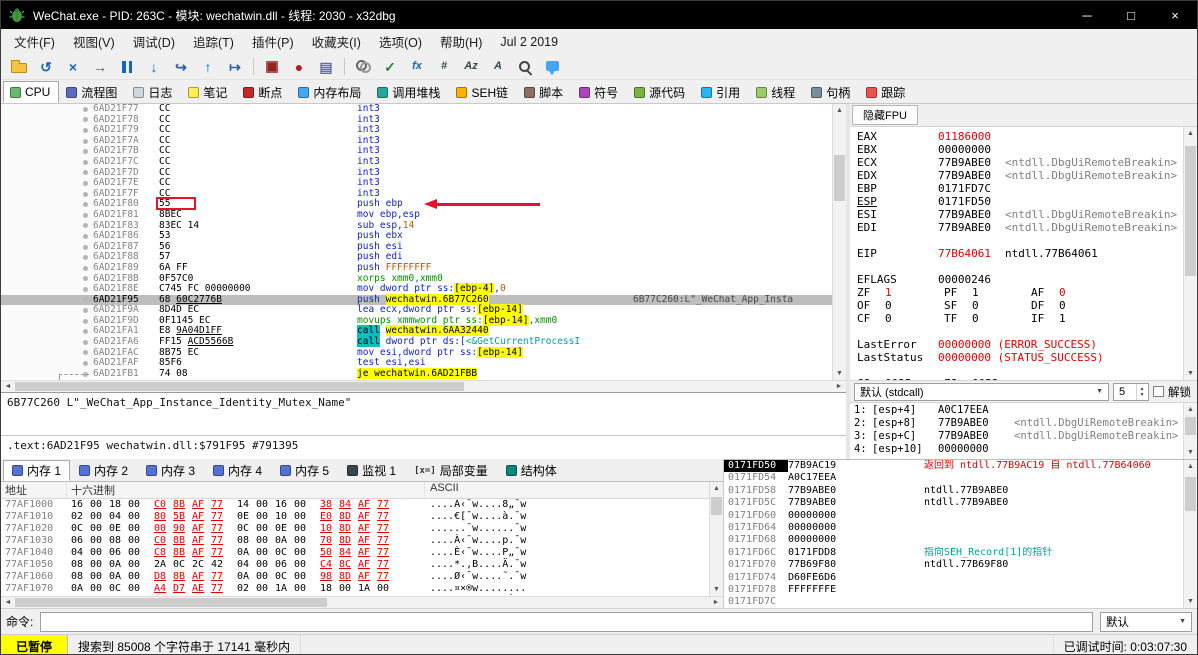 This screenshot has width=1198, height=655. What do you see at coordinates (1016, 188) in the screenshot?
I see `register-row: EBP 0171FD7C` at bounding box center [1016, 188].